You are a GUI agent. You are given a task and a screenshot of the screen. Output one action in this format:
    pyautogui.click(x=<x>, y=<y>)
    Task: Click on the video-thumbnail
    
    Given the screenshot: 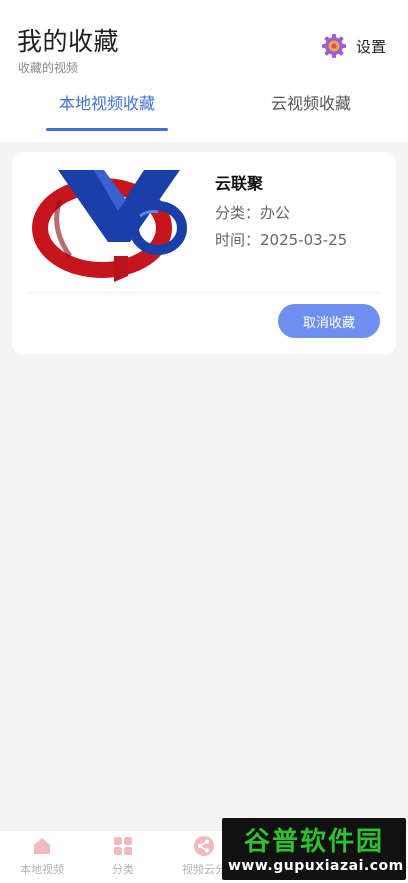 What is the action you would take?
    pyautogui.click(x=109, y=226)
    